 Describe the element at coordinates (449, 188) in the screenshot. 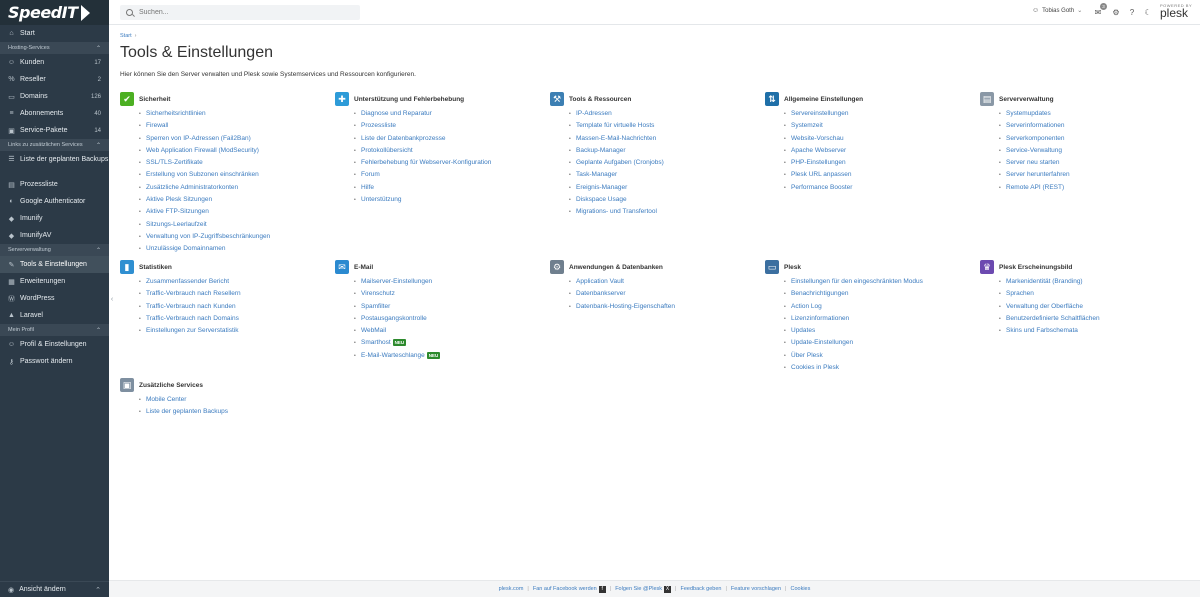

I see `tool-link: Hilfe` at that location.